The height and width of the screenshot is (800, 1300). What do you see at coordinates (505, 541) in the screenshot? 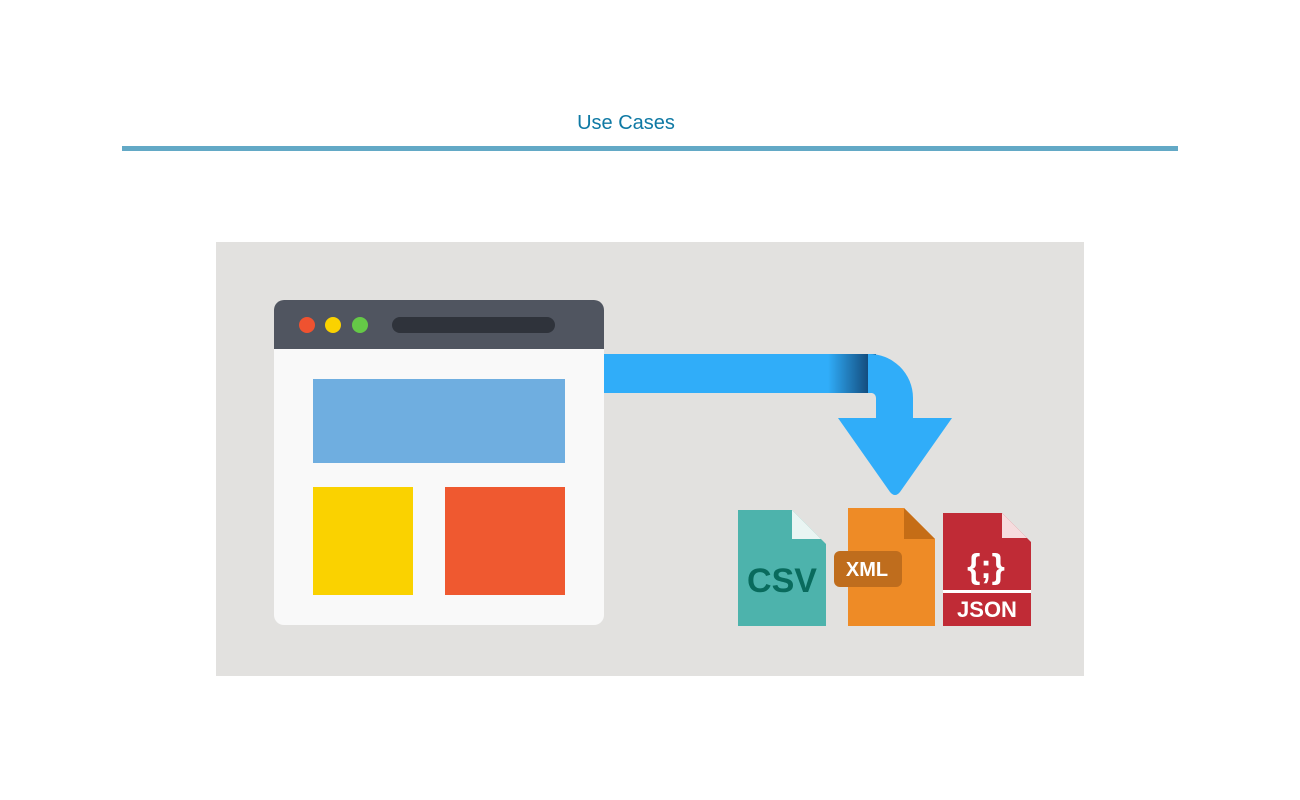
I see `orange-tile` at bounding box center [505, 541].